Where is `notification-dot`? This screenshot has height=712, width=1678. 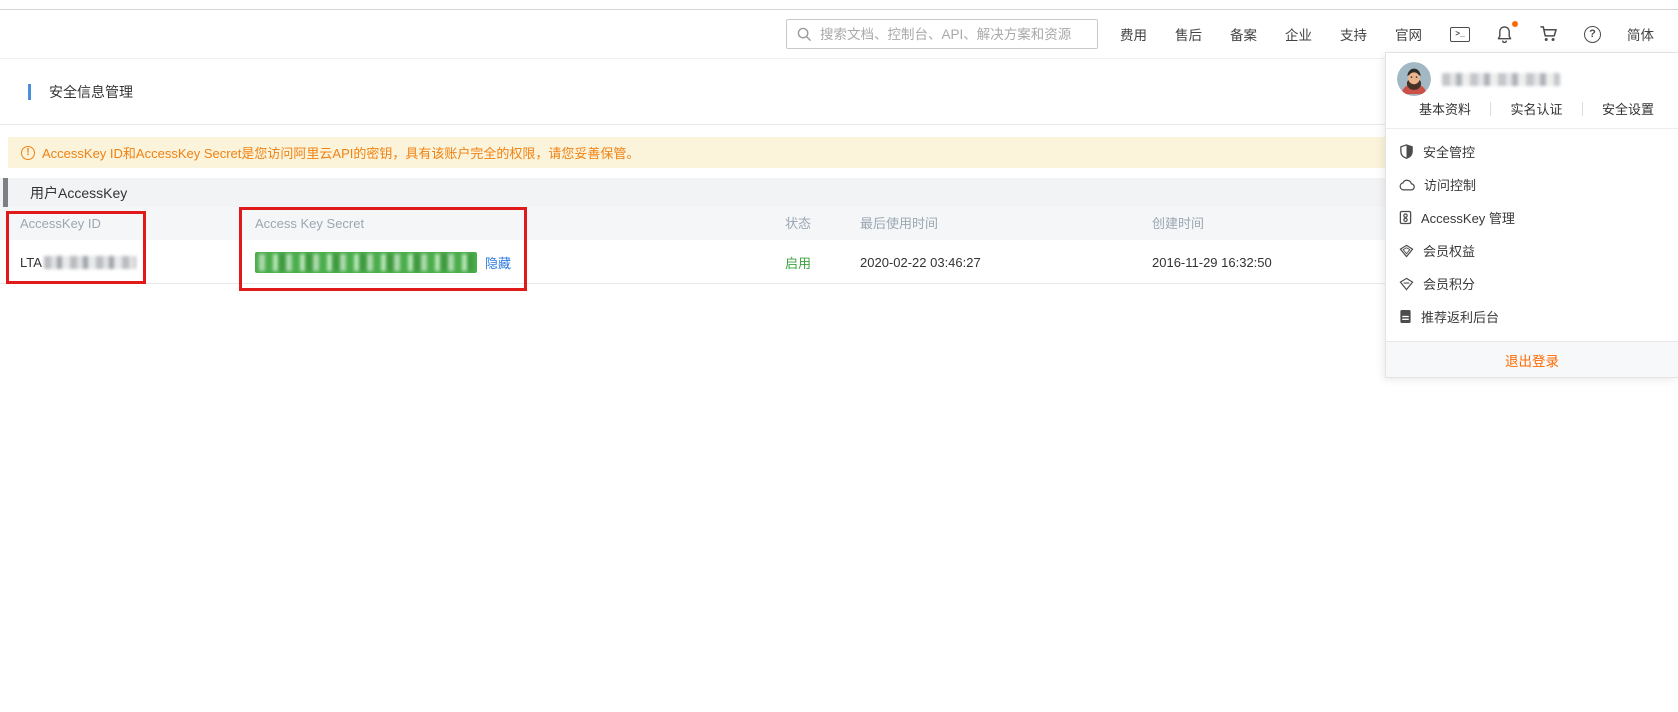 notification-dot is located at coordinates (1515, 24).